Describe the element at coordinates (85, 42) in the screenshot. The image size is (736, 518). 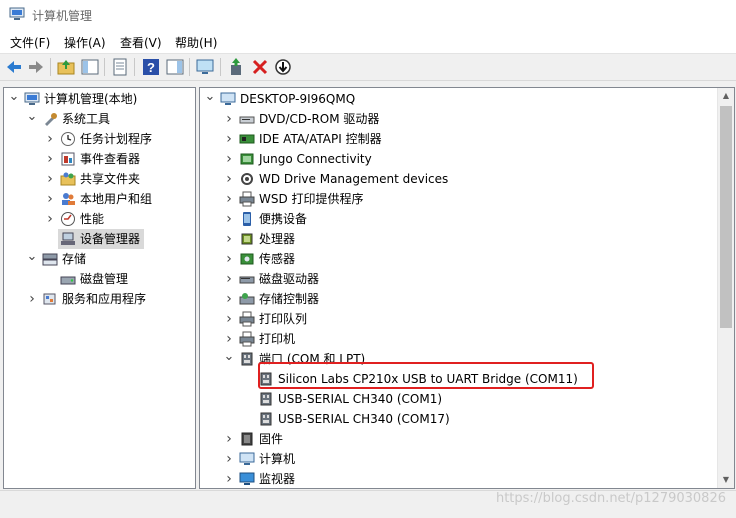
I see `menu-action: 操作(A)` at that location.